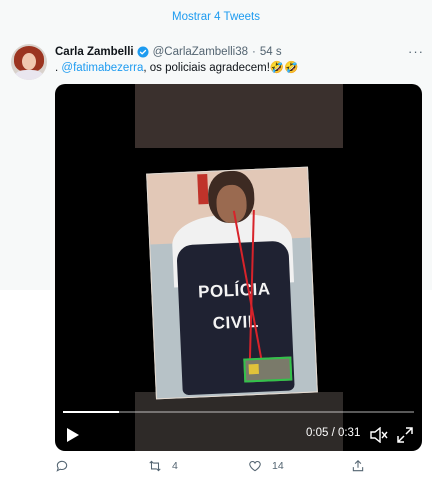 The height and width of the screenshot is (480, 432). Describe the element at coordinates (379, 435) in the screenshot. I see `volume-icon` at that location.